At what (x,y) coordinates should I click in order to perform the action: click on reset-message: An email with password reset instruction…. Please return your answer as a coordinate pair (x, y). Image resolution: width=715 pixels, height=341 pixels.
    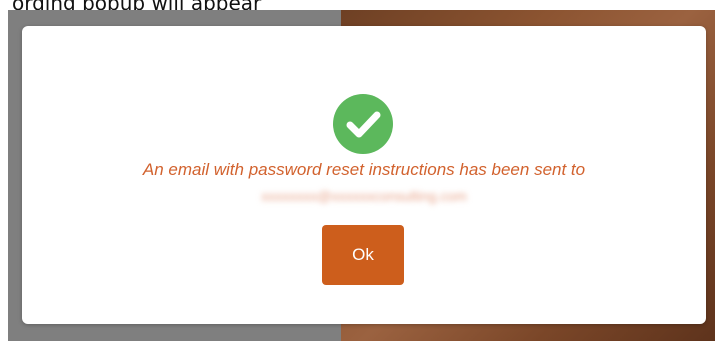
    Looking at the image, I should click on (364, 169).